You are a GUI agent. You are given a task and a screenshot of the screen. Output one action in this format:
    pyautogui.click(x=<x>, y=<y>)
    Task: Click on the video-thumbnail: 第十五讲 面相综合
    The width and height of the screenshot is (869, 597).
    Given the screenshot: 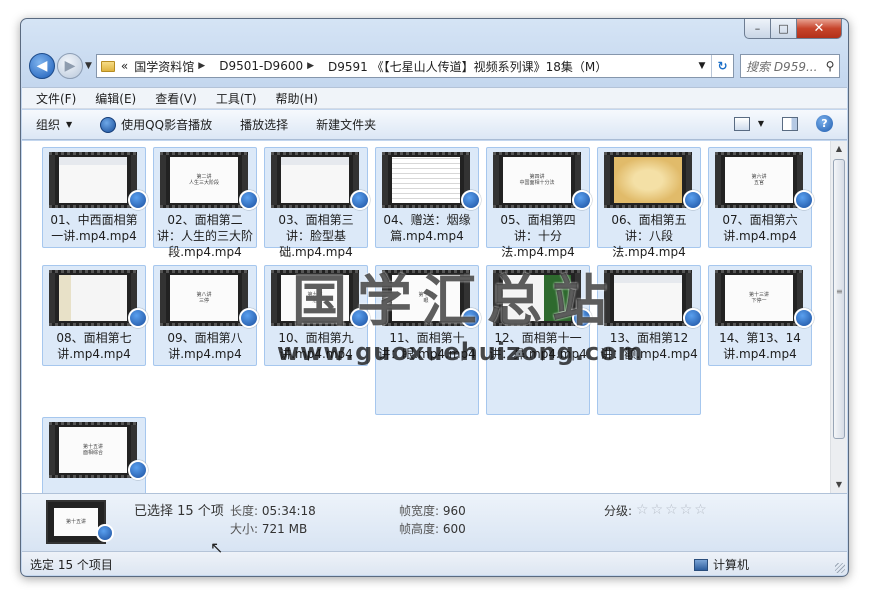 What is the action you would take?
    pyautogui.click(x=93, y=450)
    